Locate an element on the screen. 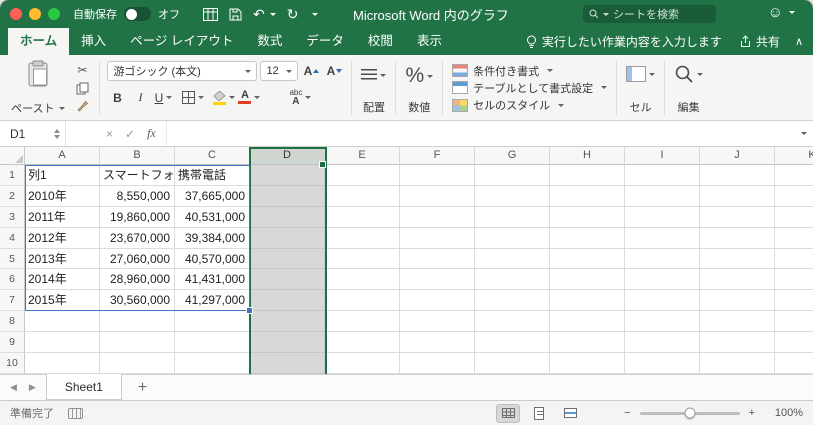 The height and width of the screenshot is (425, 813). cell-A2: 2010年 is located at coordinates (62, 196).